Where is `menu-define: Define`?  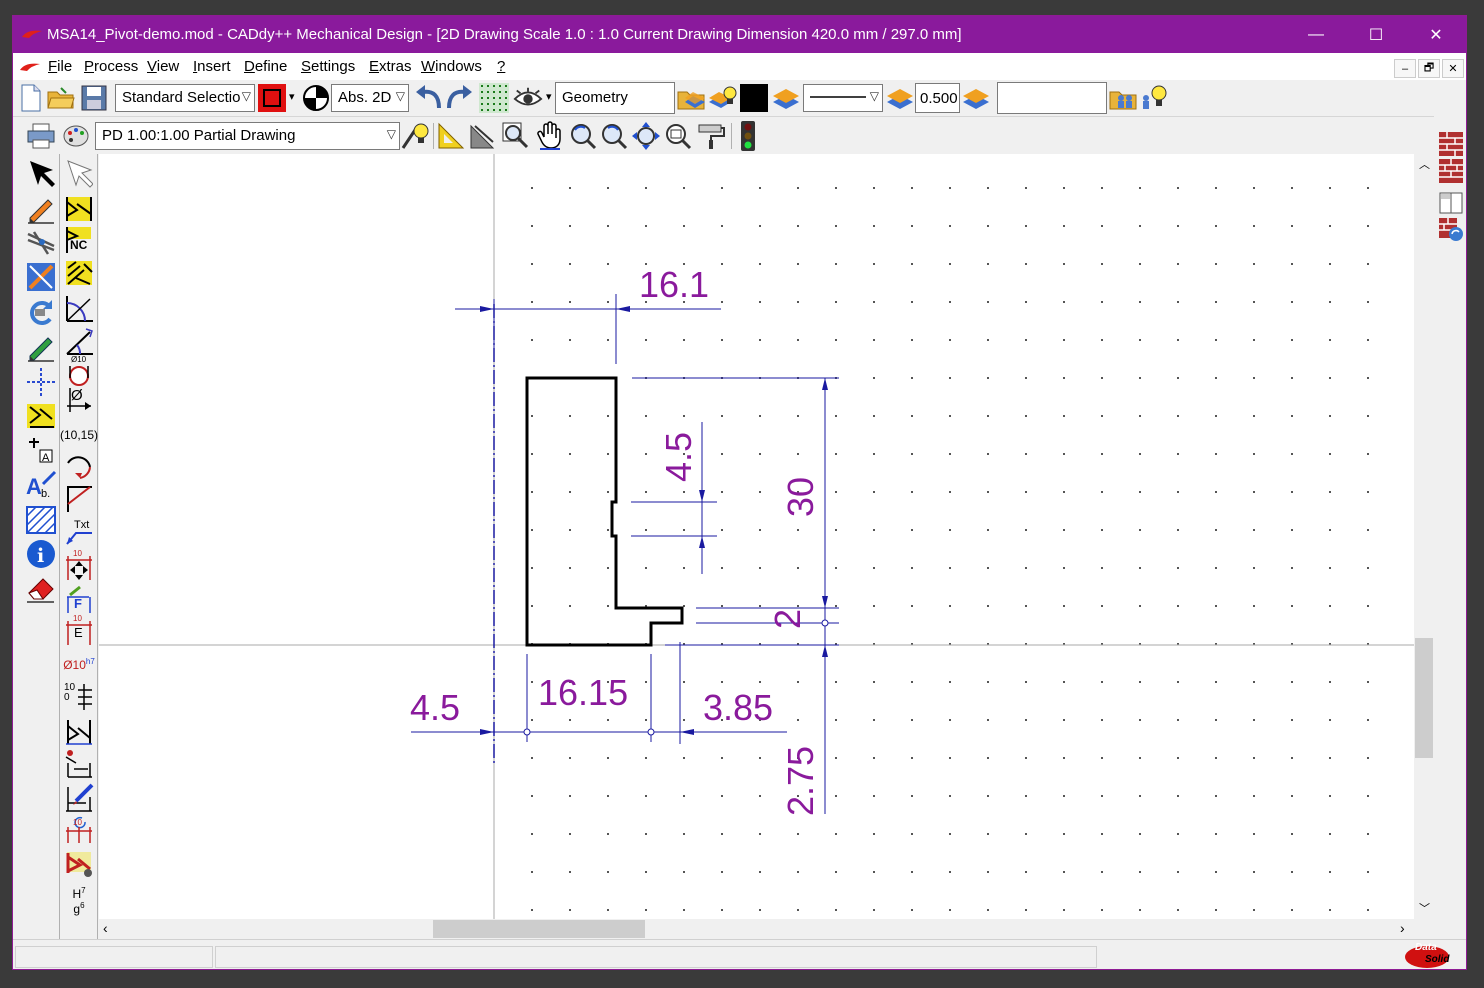
menu-define: Define is located at coordinates (265, 66).